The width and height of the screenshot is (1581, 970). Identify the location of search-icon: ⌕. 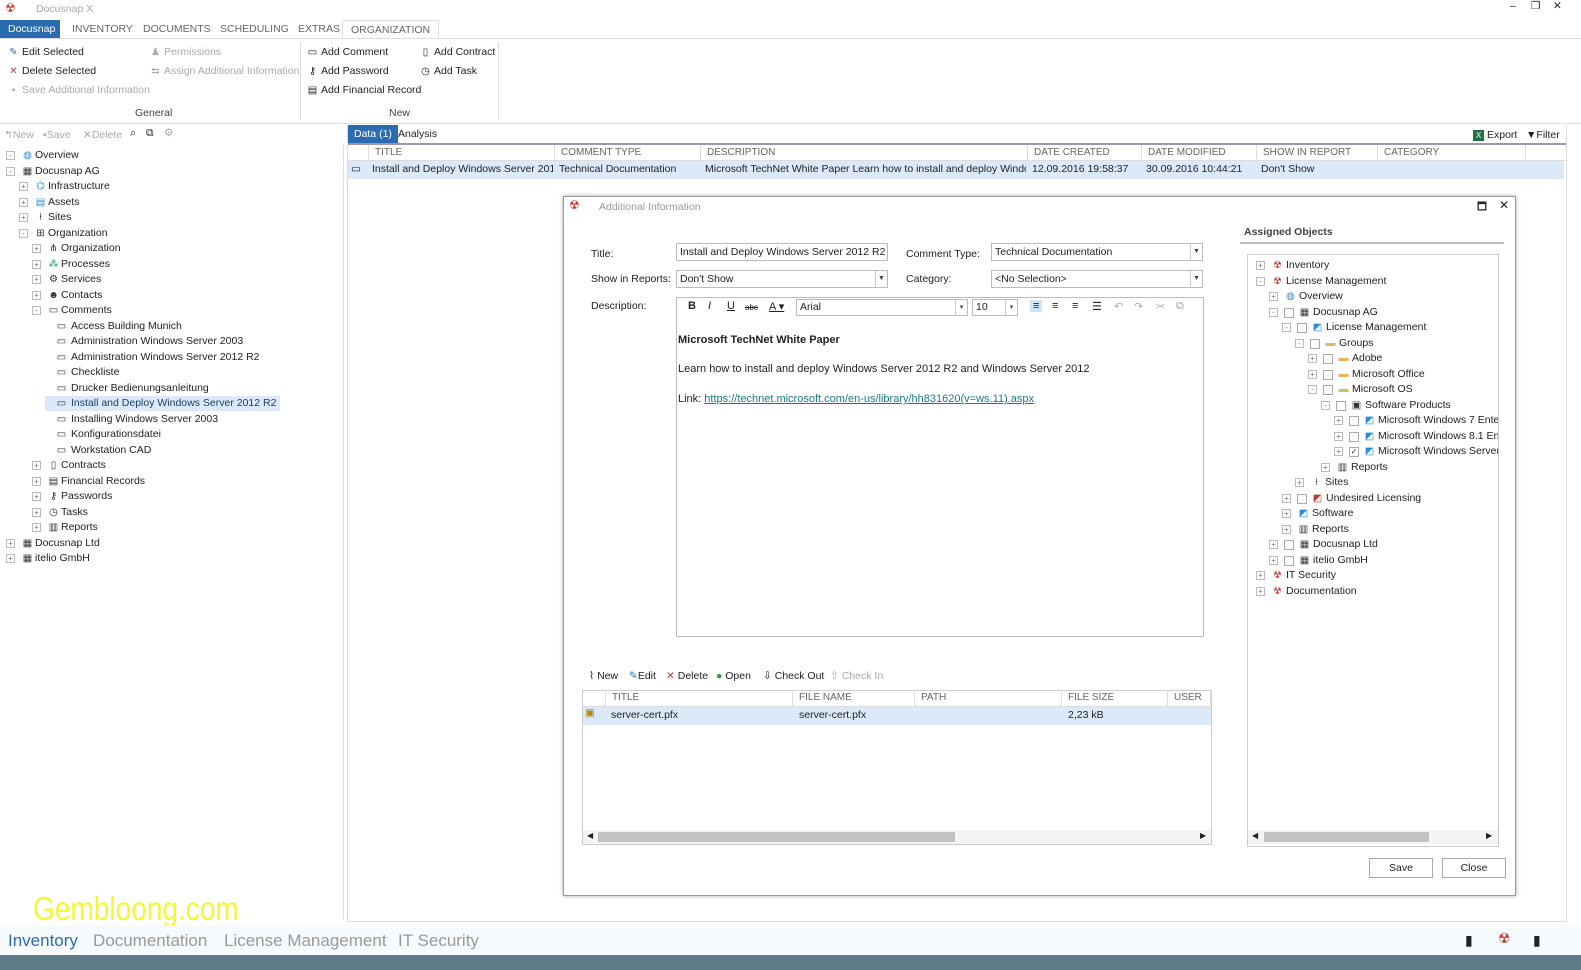
(133, 133).